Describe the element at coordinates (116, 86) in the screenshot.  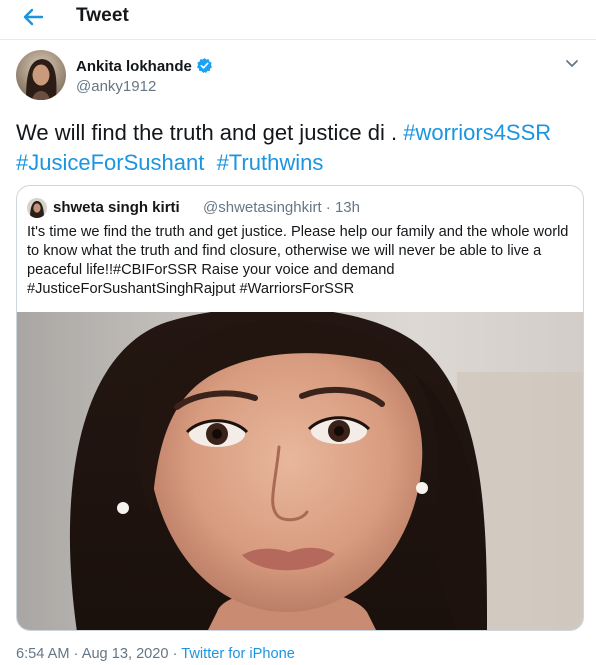
I see `author-handle: @anky1912` at that location.